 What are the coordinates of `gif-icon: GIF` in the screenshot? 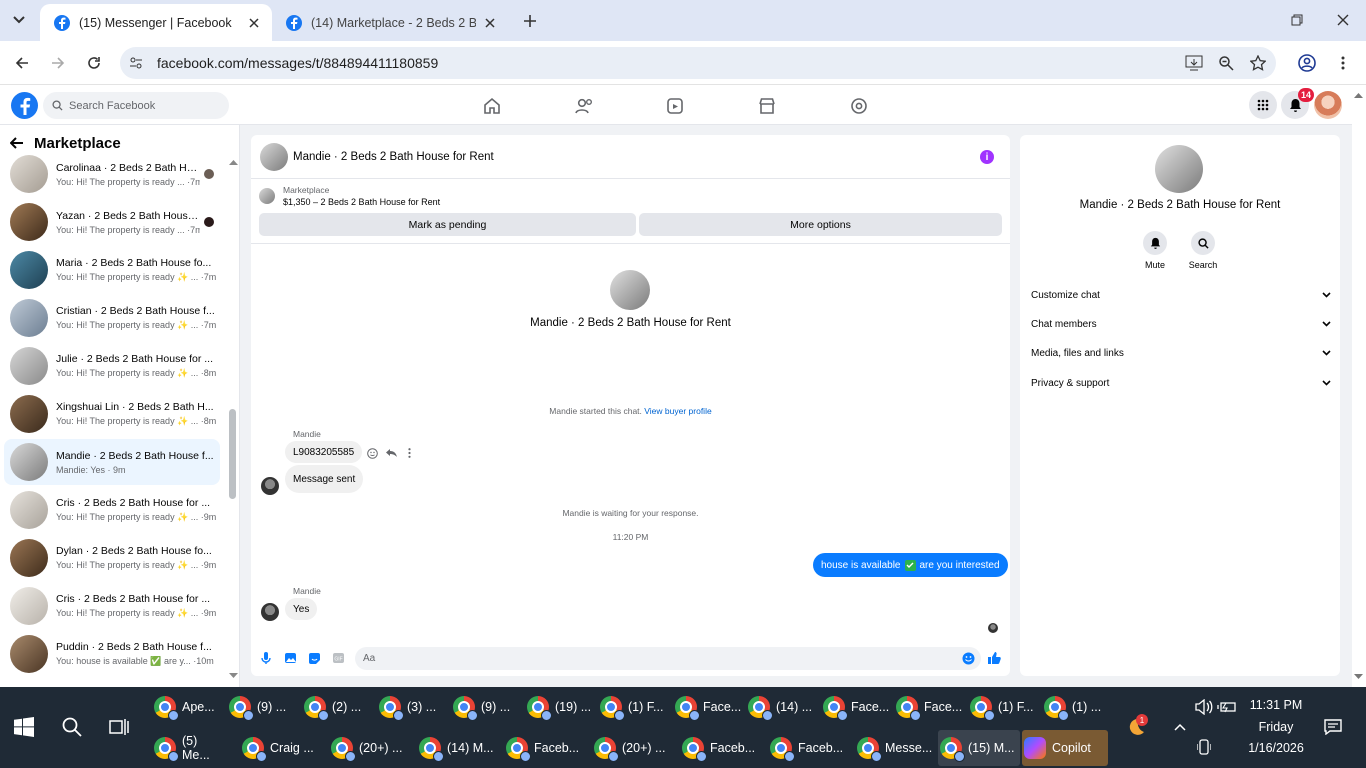 It's located at (338, 658).